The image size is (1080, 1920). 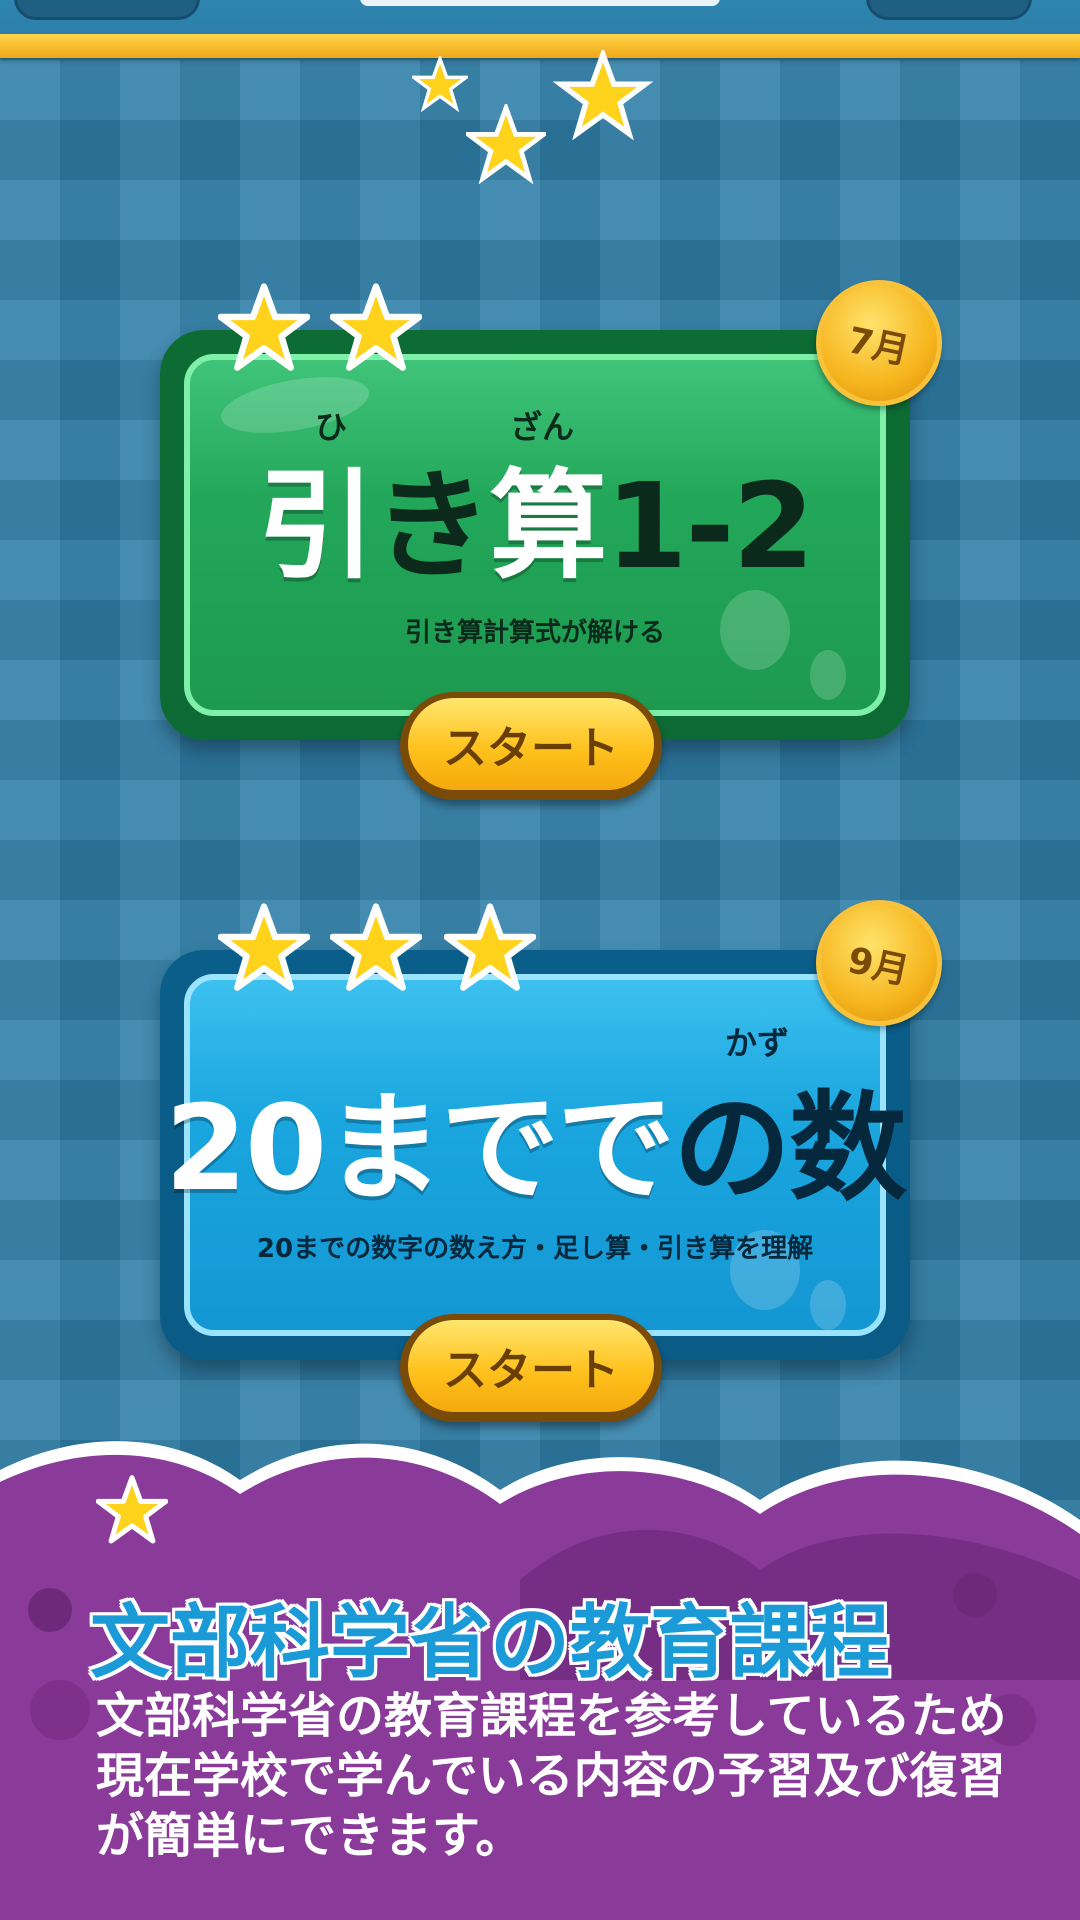 I want to click on lesson-card-subtraction: ひ ざん 引き算1-2 引き算計算式が解ける, so click(x=535, y=535).